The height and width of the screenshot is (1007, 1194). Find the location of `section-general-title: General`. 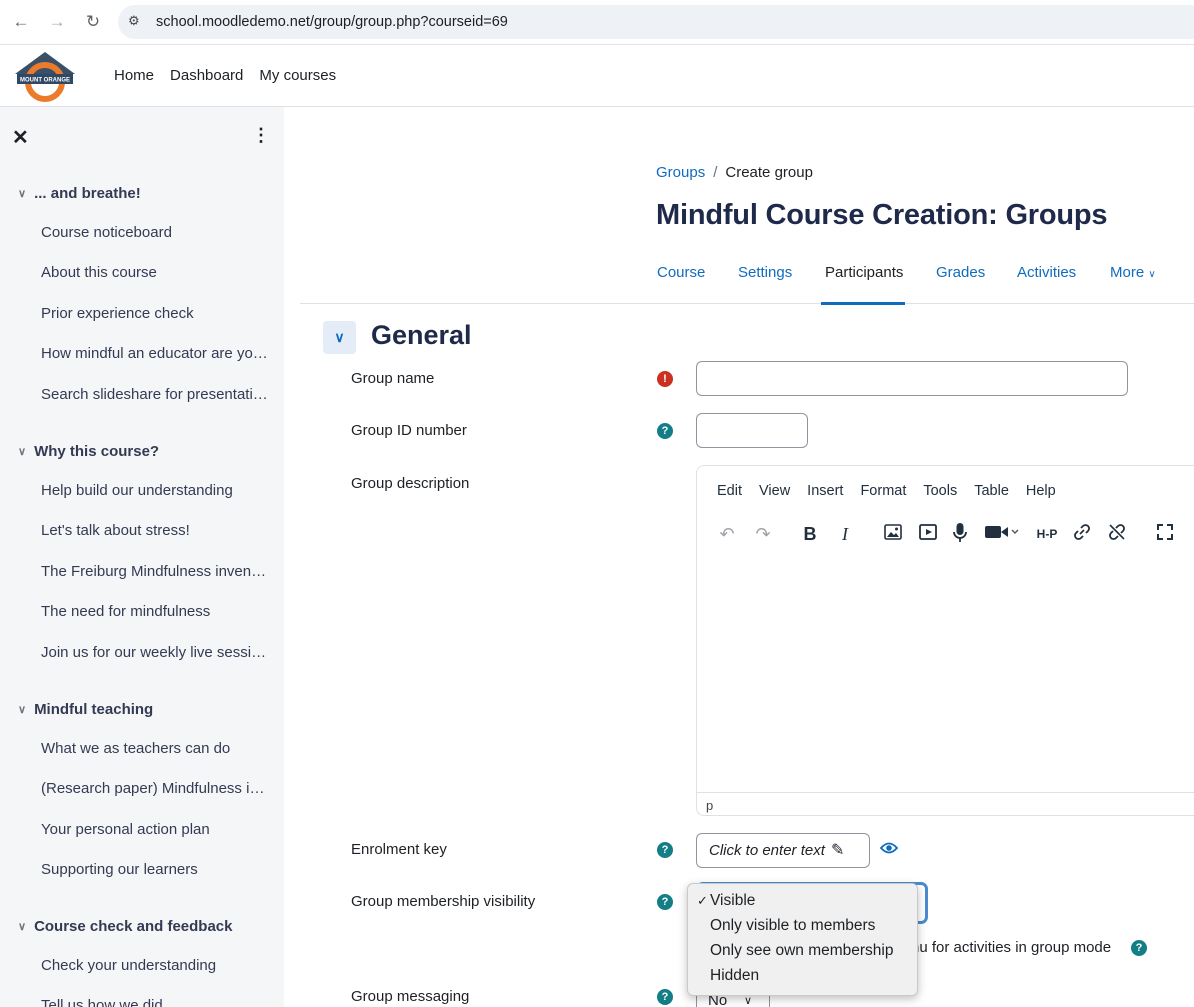

section-general-title: General is located at coordinates (421, 335).